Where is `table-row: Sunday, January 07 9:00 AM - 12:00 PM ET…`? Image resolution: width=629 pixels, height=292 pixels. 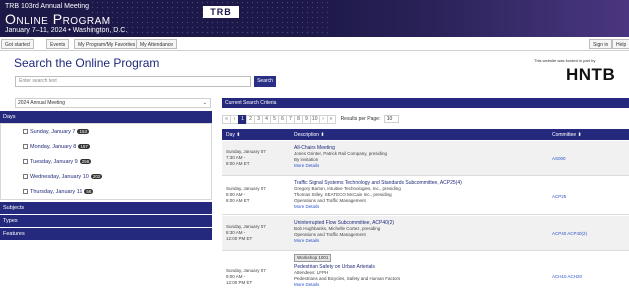 table-row: Sunday, January 07 9:00 AM - 12:00 PM ET… is located at coordinates (425, 272).